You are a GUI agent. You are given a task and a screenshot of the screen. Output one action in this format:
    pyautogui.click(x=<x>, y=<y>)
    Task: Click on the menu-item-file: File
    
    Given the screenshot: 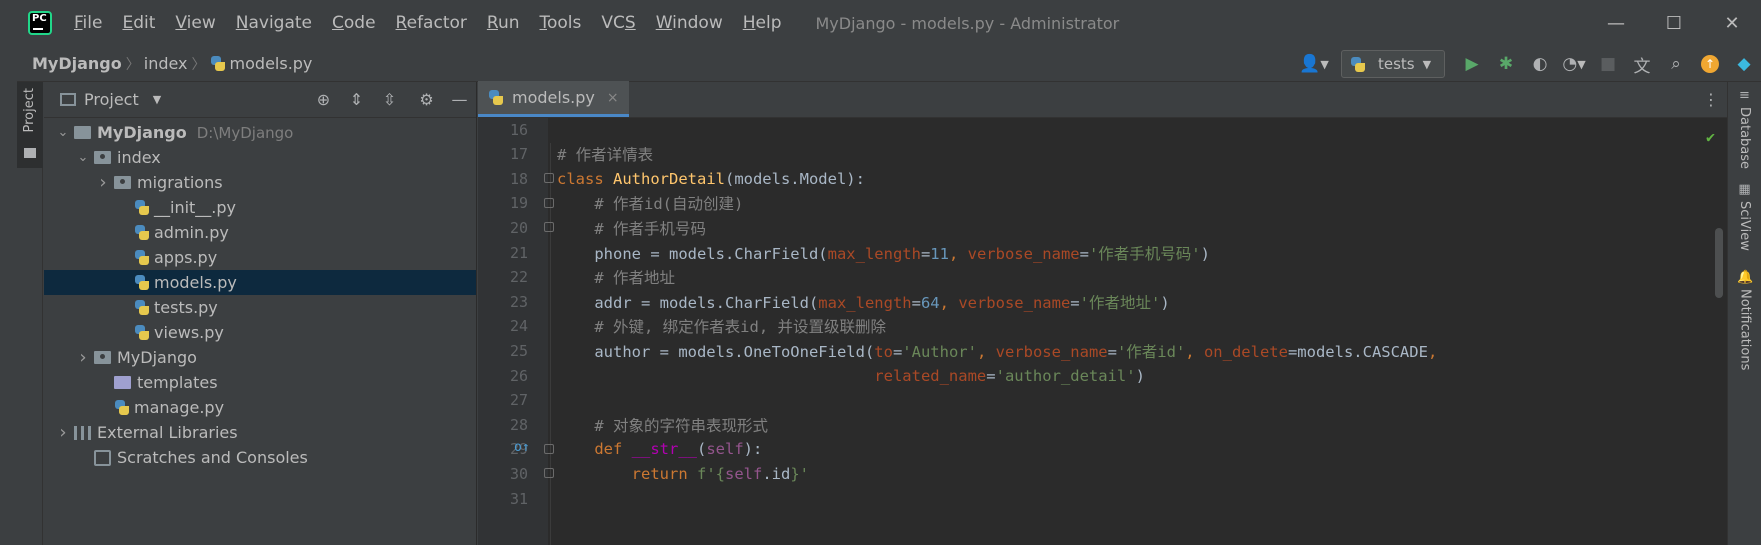 What is the action you would take?
    pyautogui.click(x=88, y=23)
    